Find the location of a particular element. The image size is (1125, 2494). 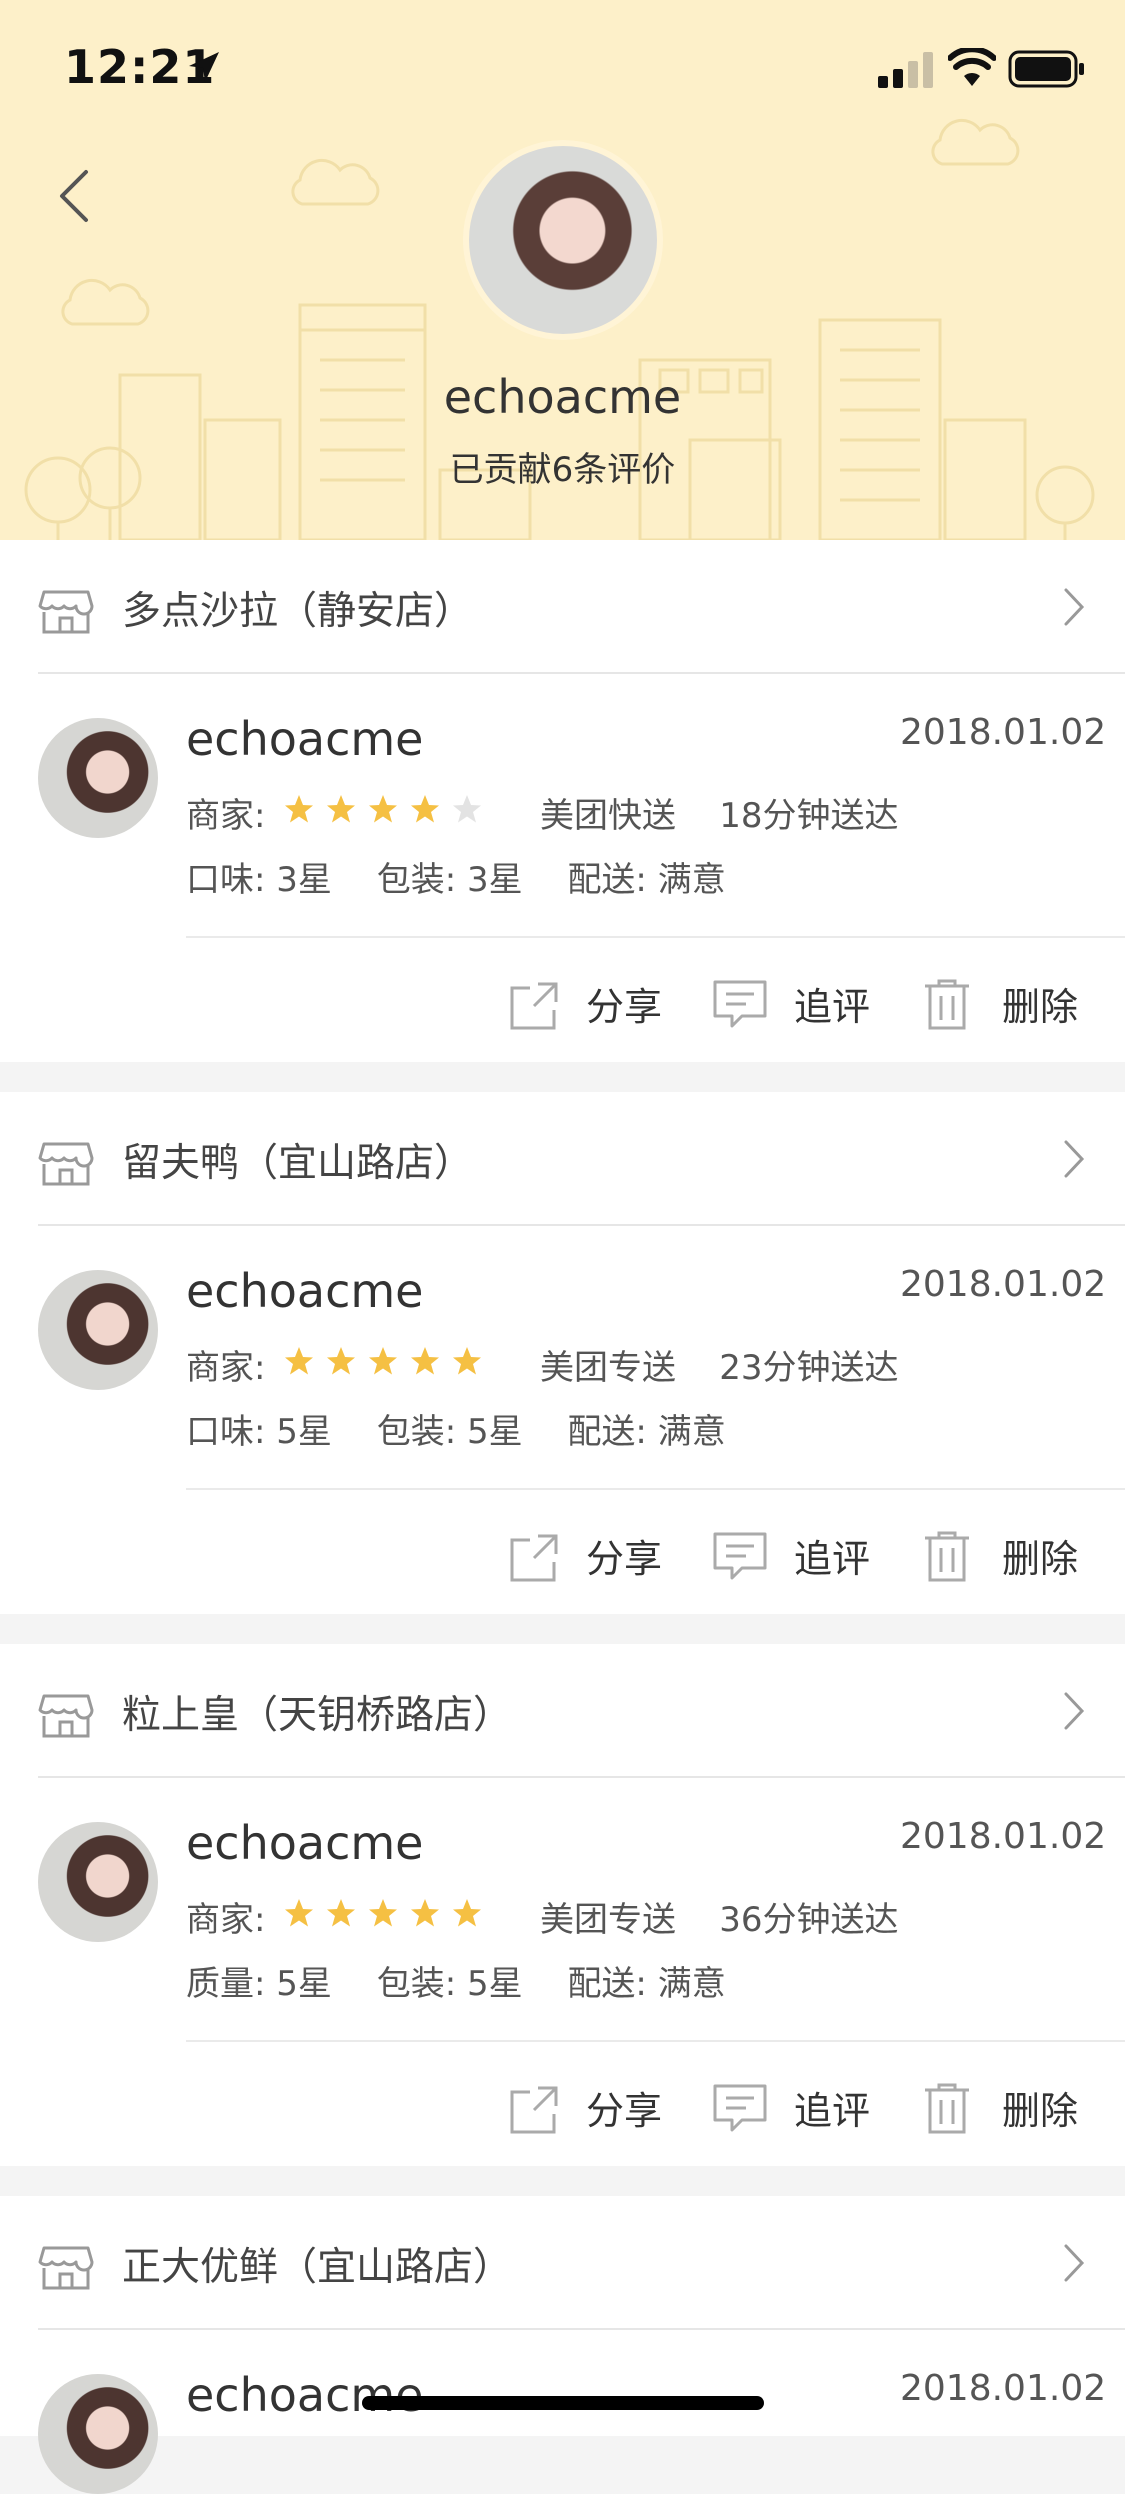

sub-ratings: 口味: 3星 包装: 3星 配送: 满意 is located at coordinates (473, 876).